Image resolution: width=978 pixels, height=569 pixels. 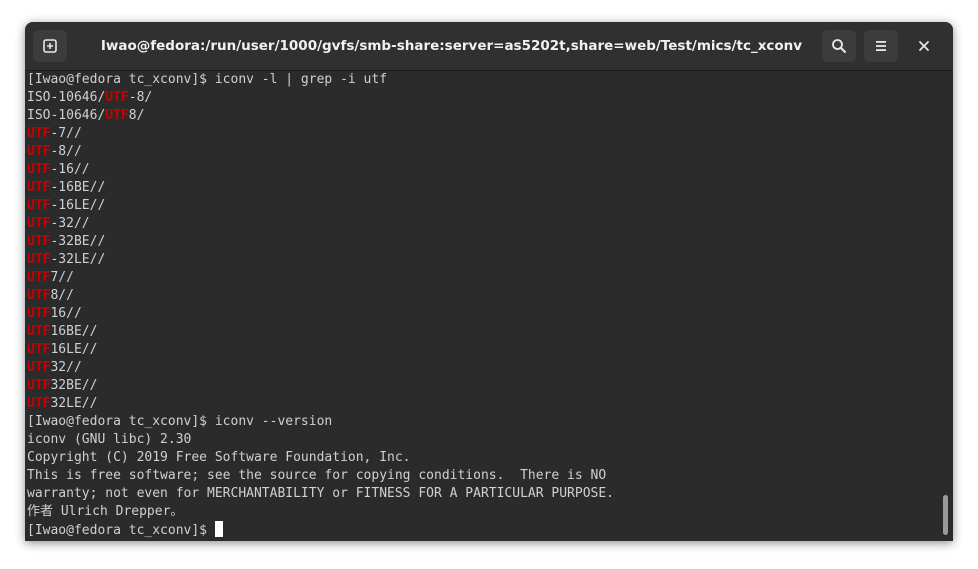 I want to click on terminal-text: [Iwao@fedora tc_xconv]$, so click(x=121, y=530).